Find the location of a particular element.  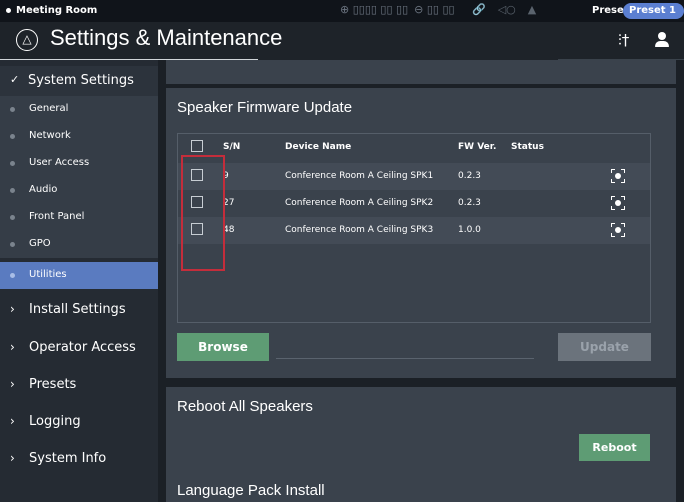

column-header-fw-ver: FW Ver. is located at coordinates (477, 147).